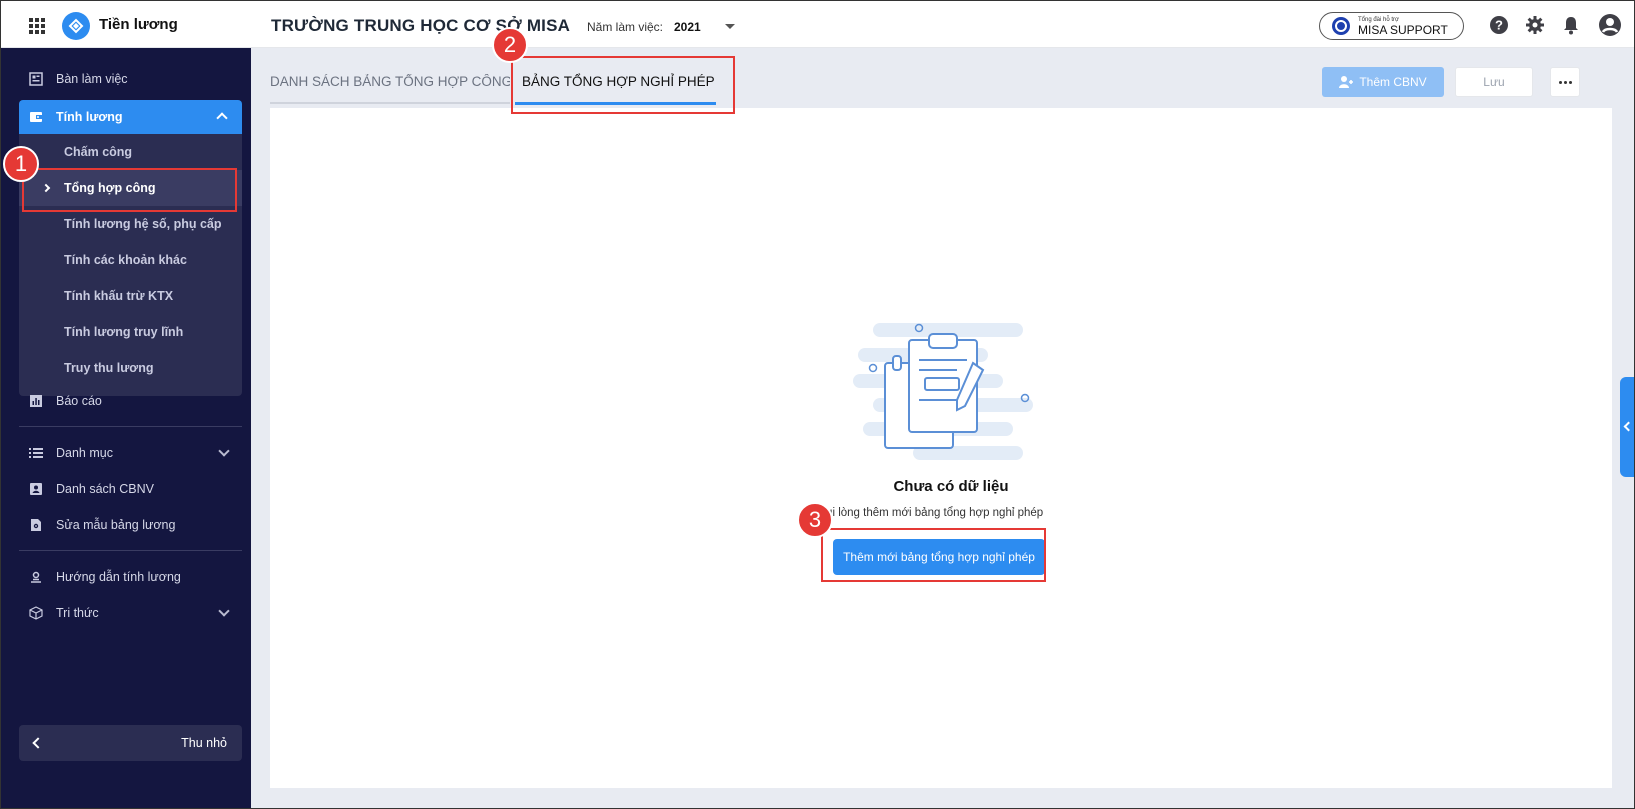 Image resolution: width=1635 pixels, height=809 pixels. What do you see at coordinates (130, 743) in the screenshot?
I see `collapse-sidebar-button: Thu nhỏ` at bounding box center [130, 743].